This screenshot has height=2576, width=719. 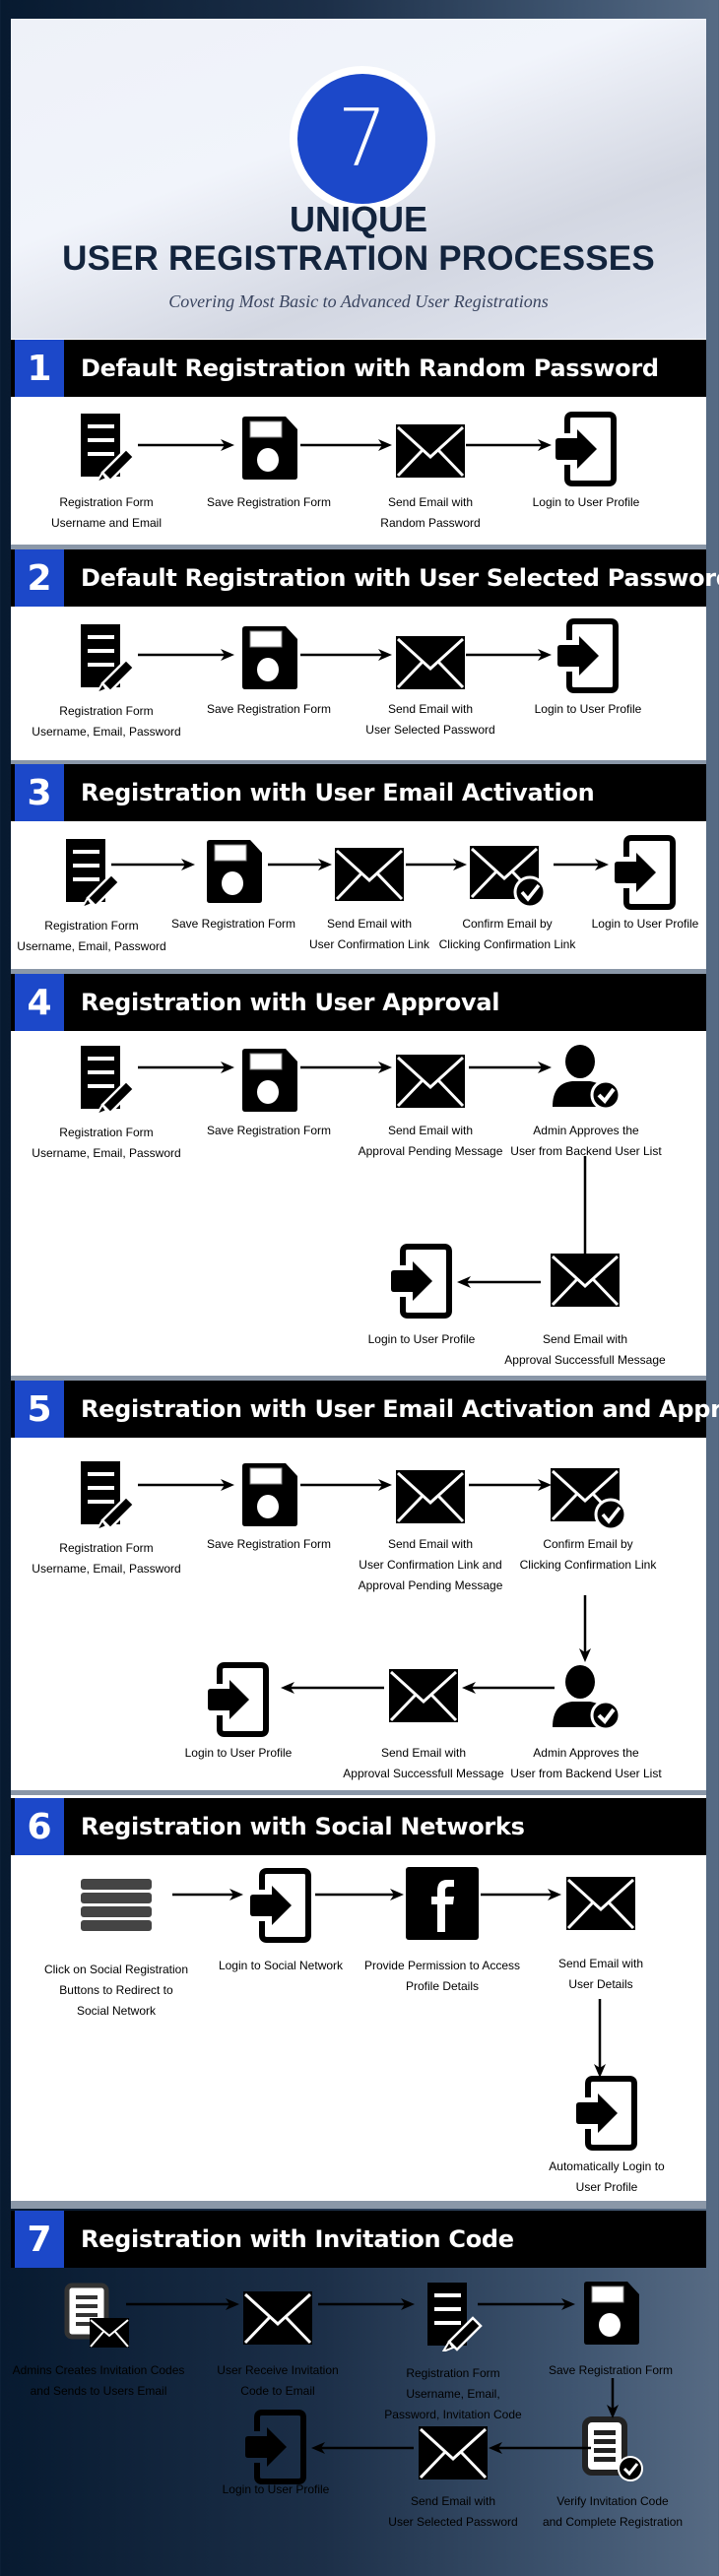 I want to click on hero-badge-number: 7, so click(x=362, y=139).